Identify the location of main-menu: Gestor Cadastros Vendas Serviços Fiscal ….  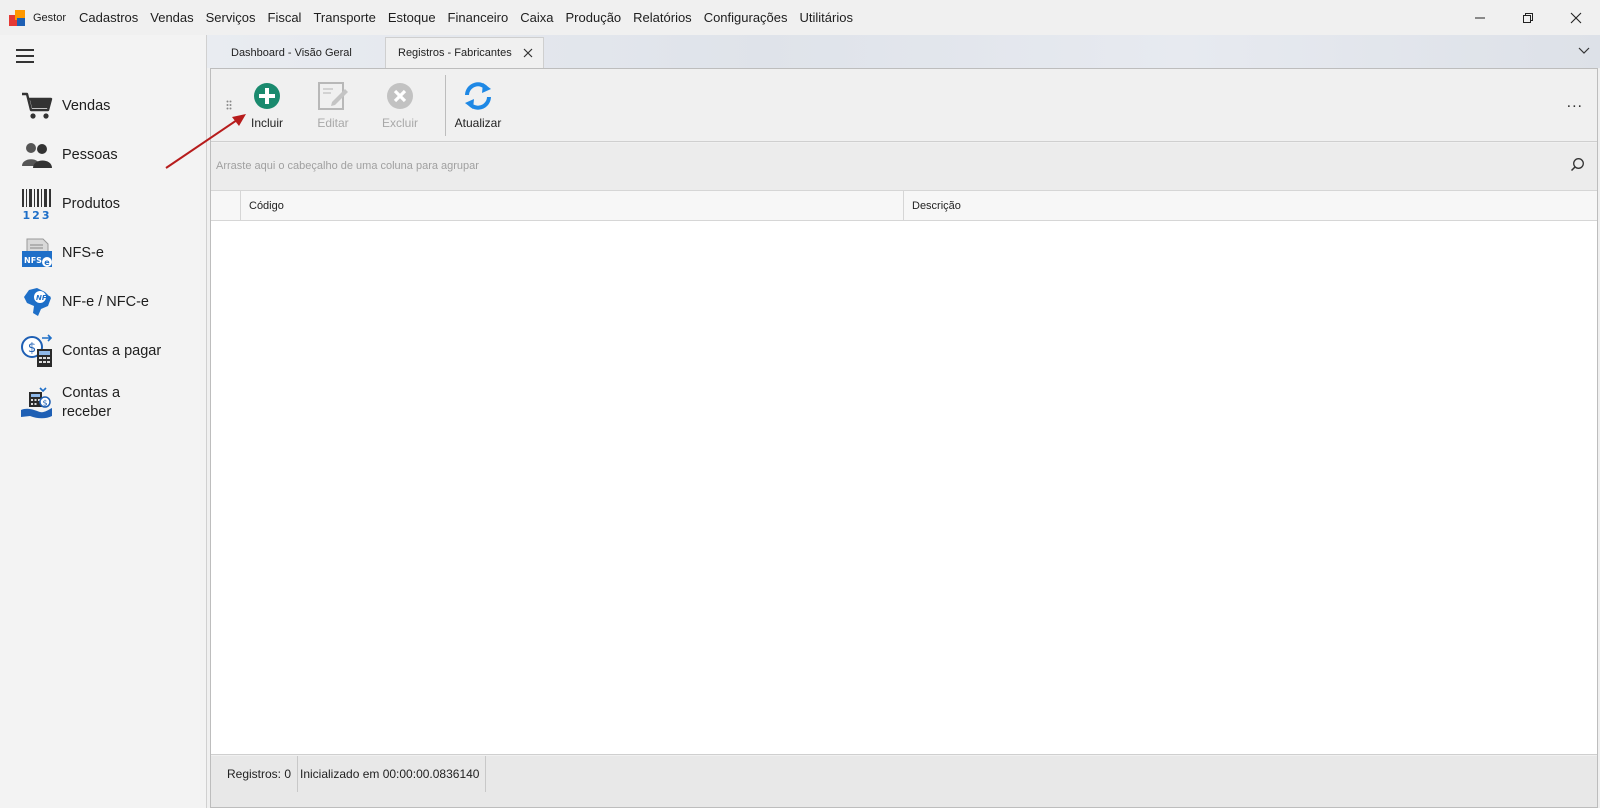
(449, 17).